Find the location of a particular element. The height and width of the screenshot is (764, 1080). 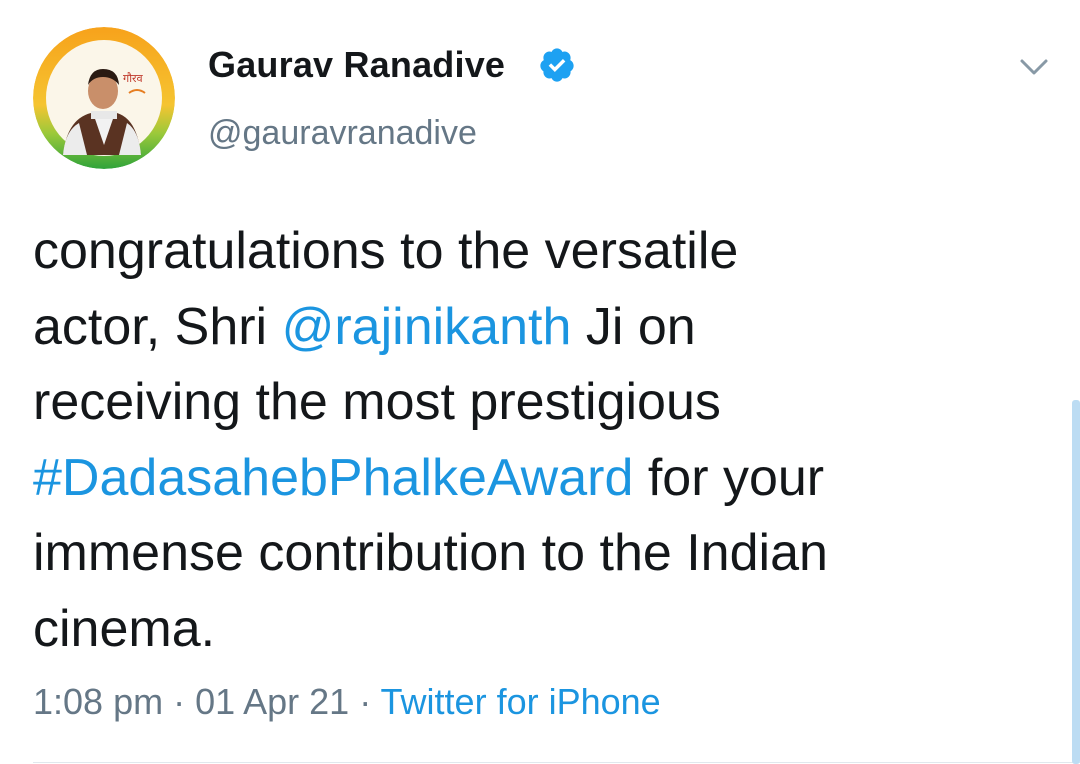

divider is located at coordinates (556, 762).